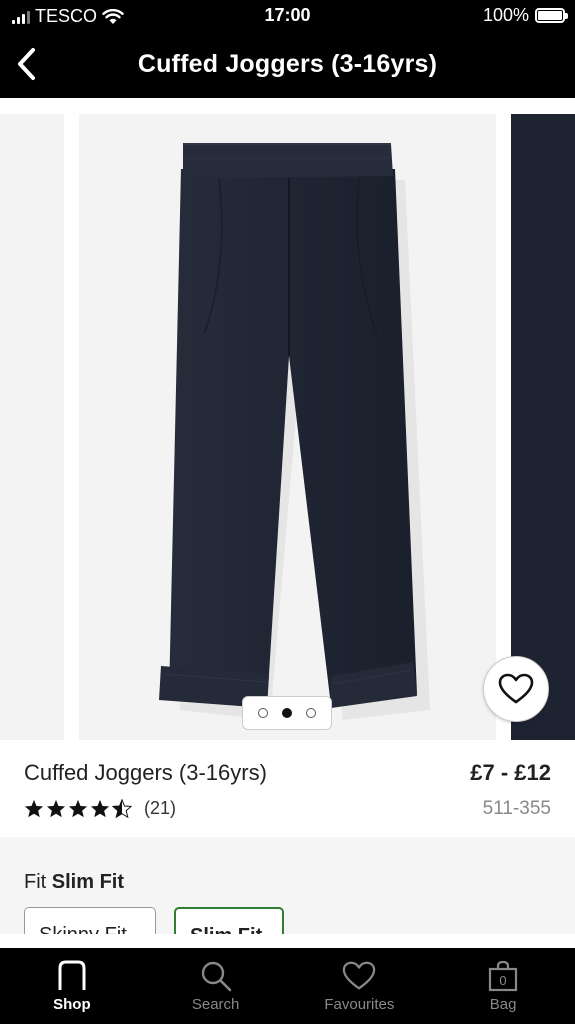  Describe the element at coordinates (216, 976) in the screenshot. I see `search-icon` at that location.